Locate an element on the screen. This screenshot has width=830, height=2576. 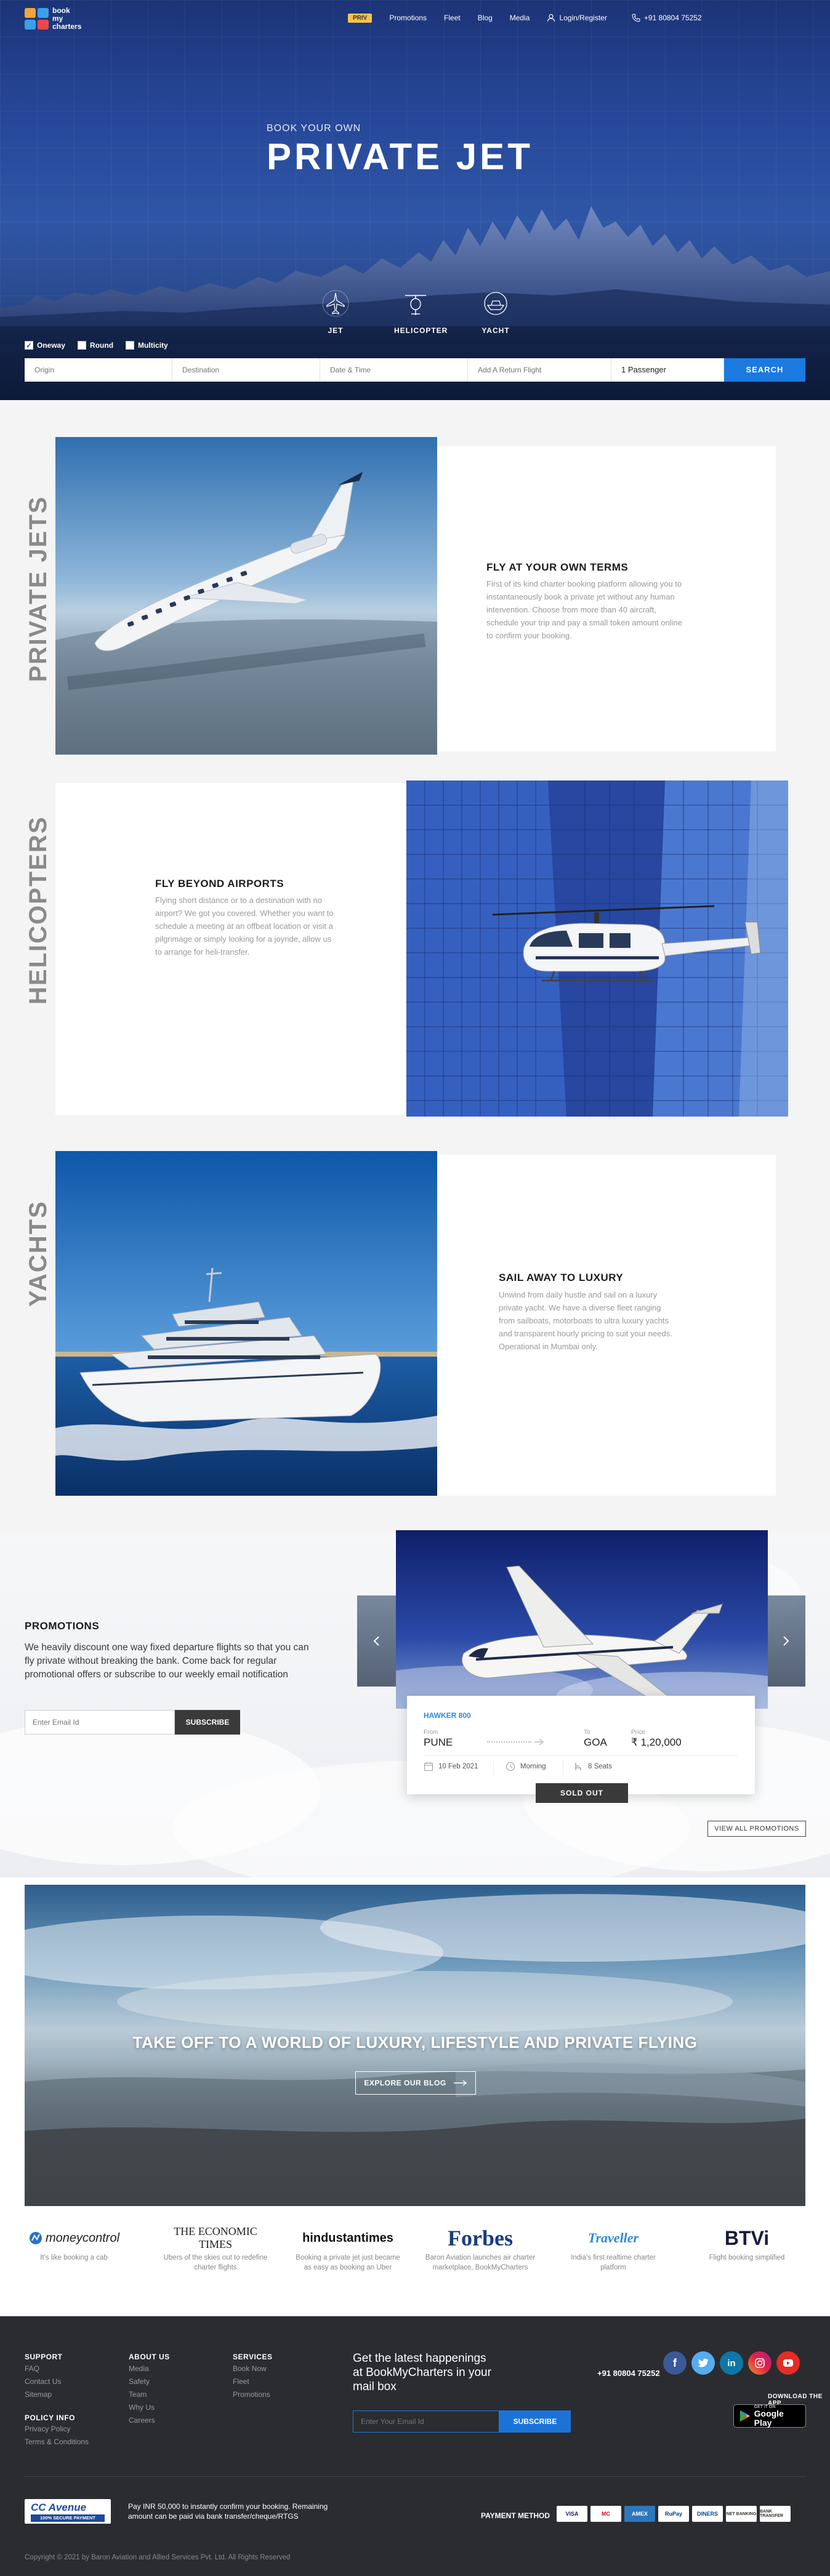
helicopter-photo is located at coordinates (597, 948).